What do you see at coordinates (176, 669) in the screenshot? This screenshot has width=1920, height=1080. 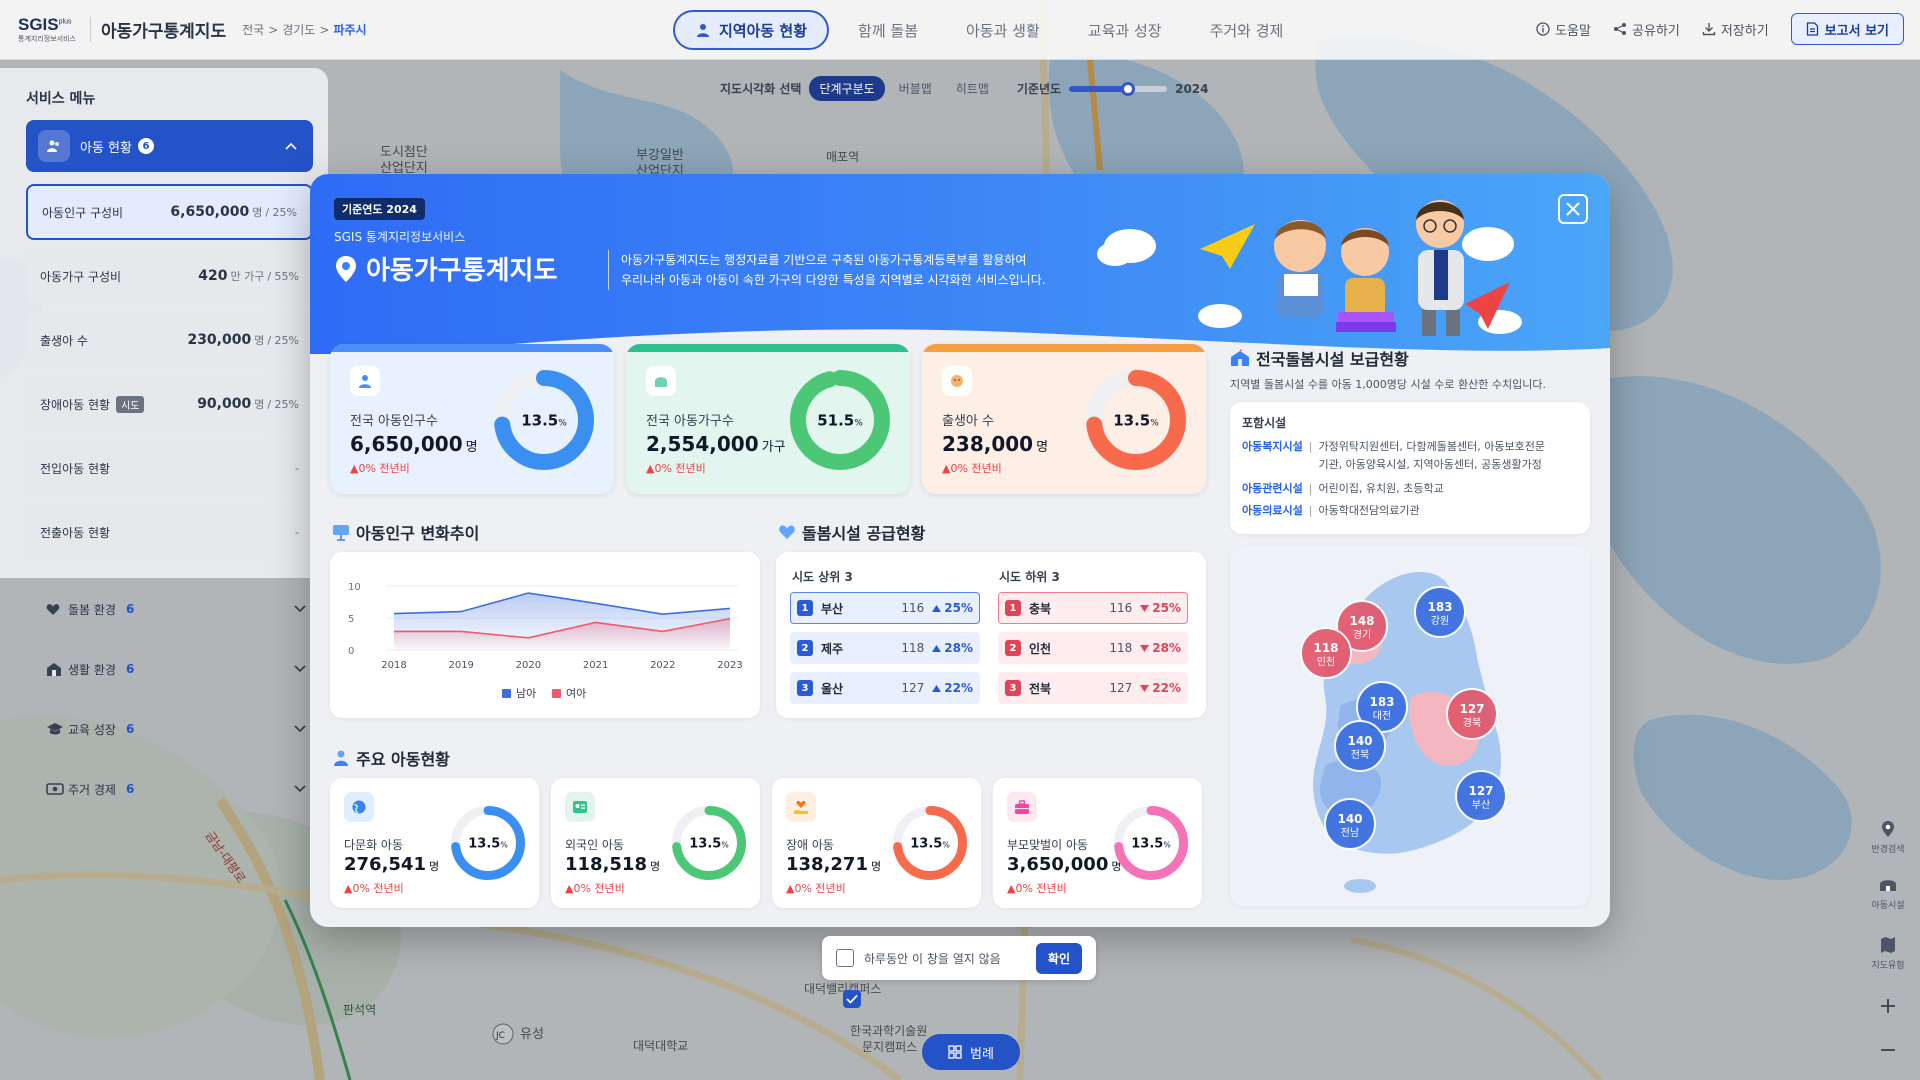 I see `sidebar-item-living-environment: 생활 환경 6` at bounding box center [176, 669].